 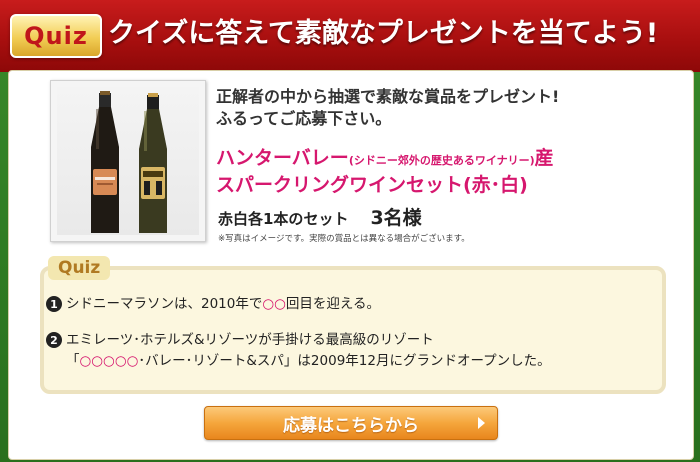 I want to click on question-1-text-after: 回目を迎える。, so click(x=333, y=304).